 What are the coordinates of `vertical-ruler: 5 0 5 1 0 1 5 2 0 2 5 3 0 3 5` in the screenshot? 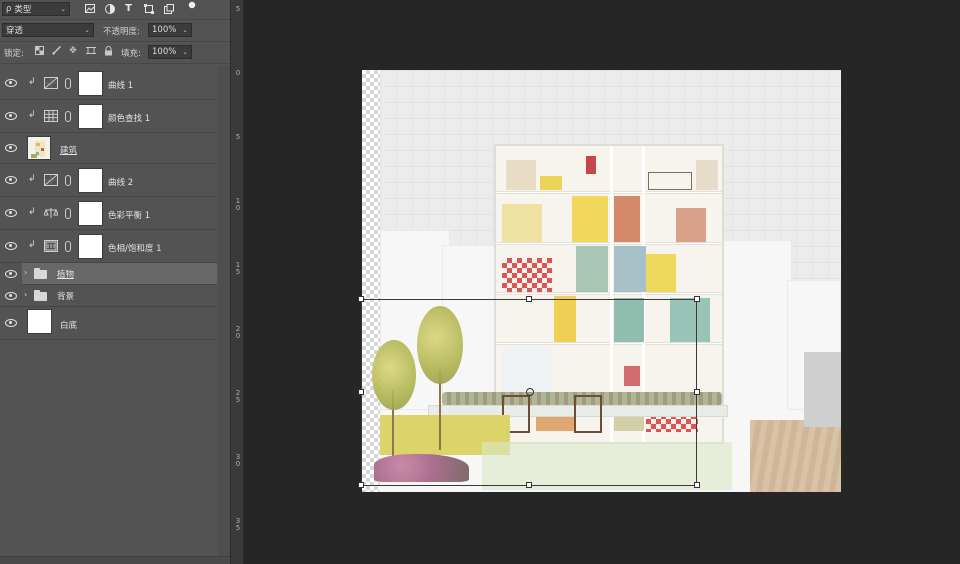 It's located at (237, 282).